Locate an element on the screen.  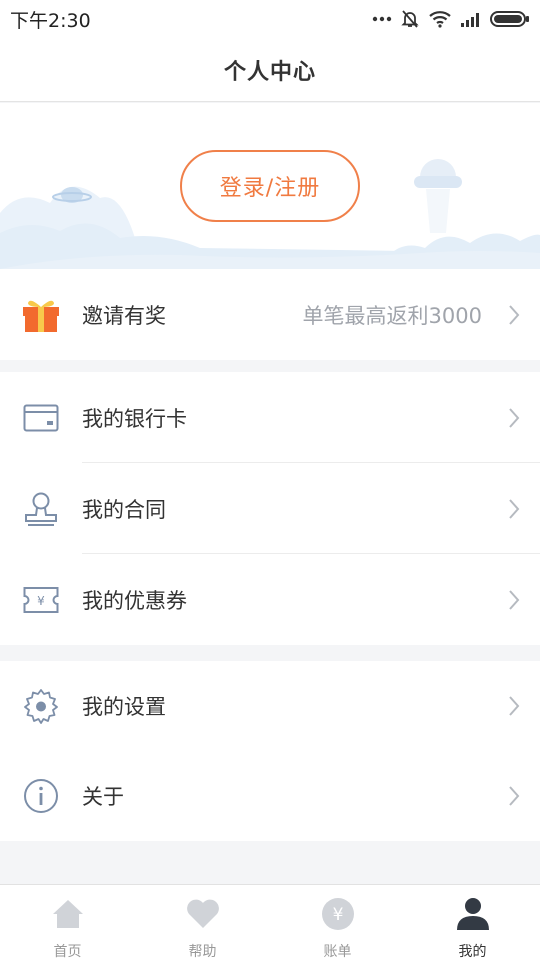
person-icon is located at coordinates (473, 916).